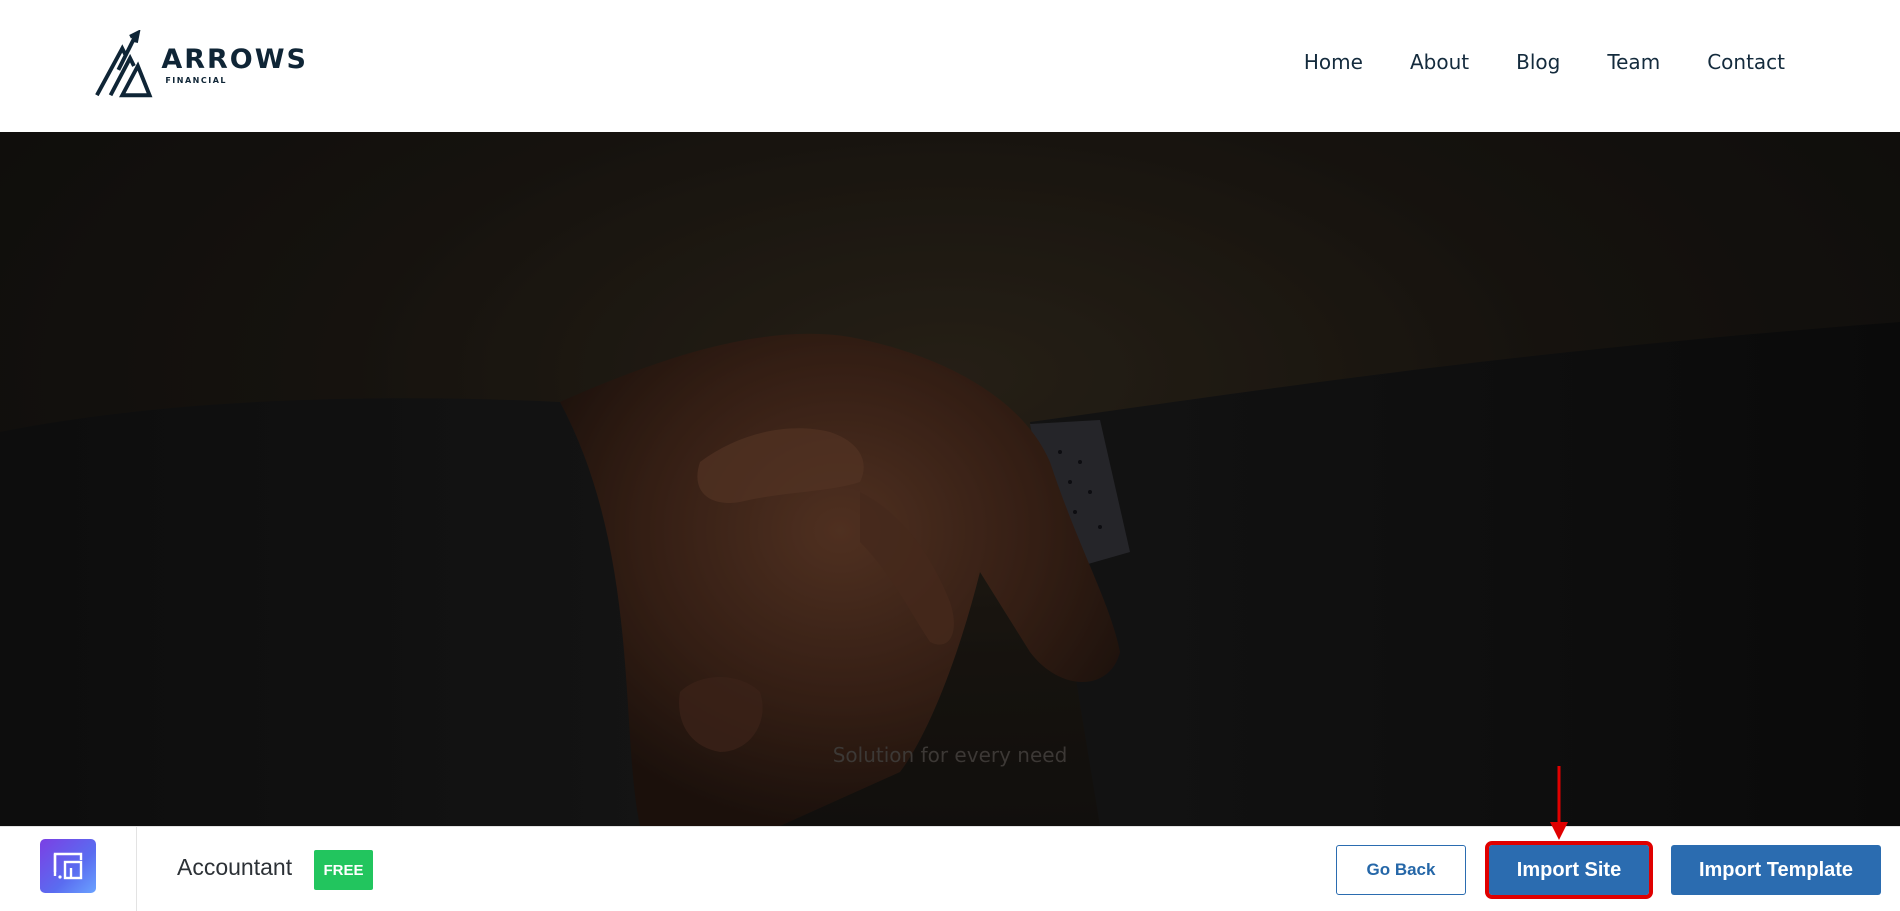  What do you see at coordinates (124, 64) in the screenshot?
I see `arrows-logo-icon` at bounding box center [124, 64].